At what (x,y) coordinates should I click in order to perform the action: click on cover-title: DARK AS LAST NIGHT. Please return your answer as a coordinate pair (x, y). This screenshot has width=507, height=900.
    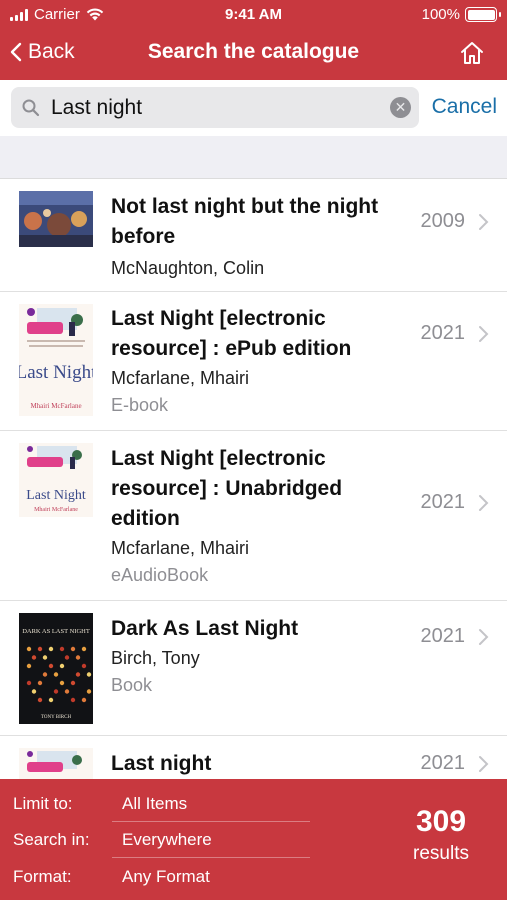
    Looking at the image, I should click on (56, 631).